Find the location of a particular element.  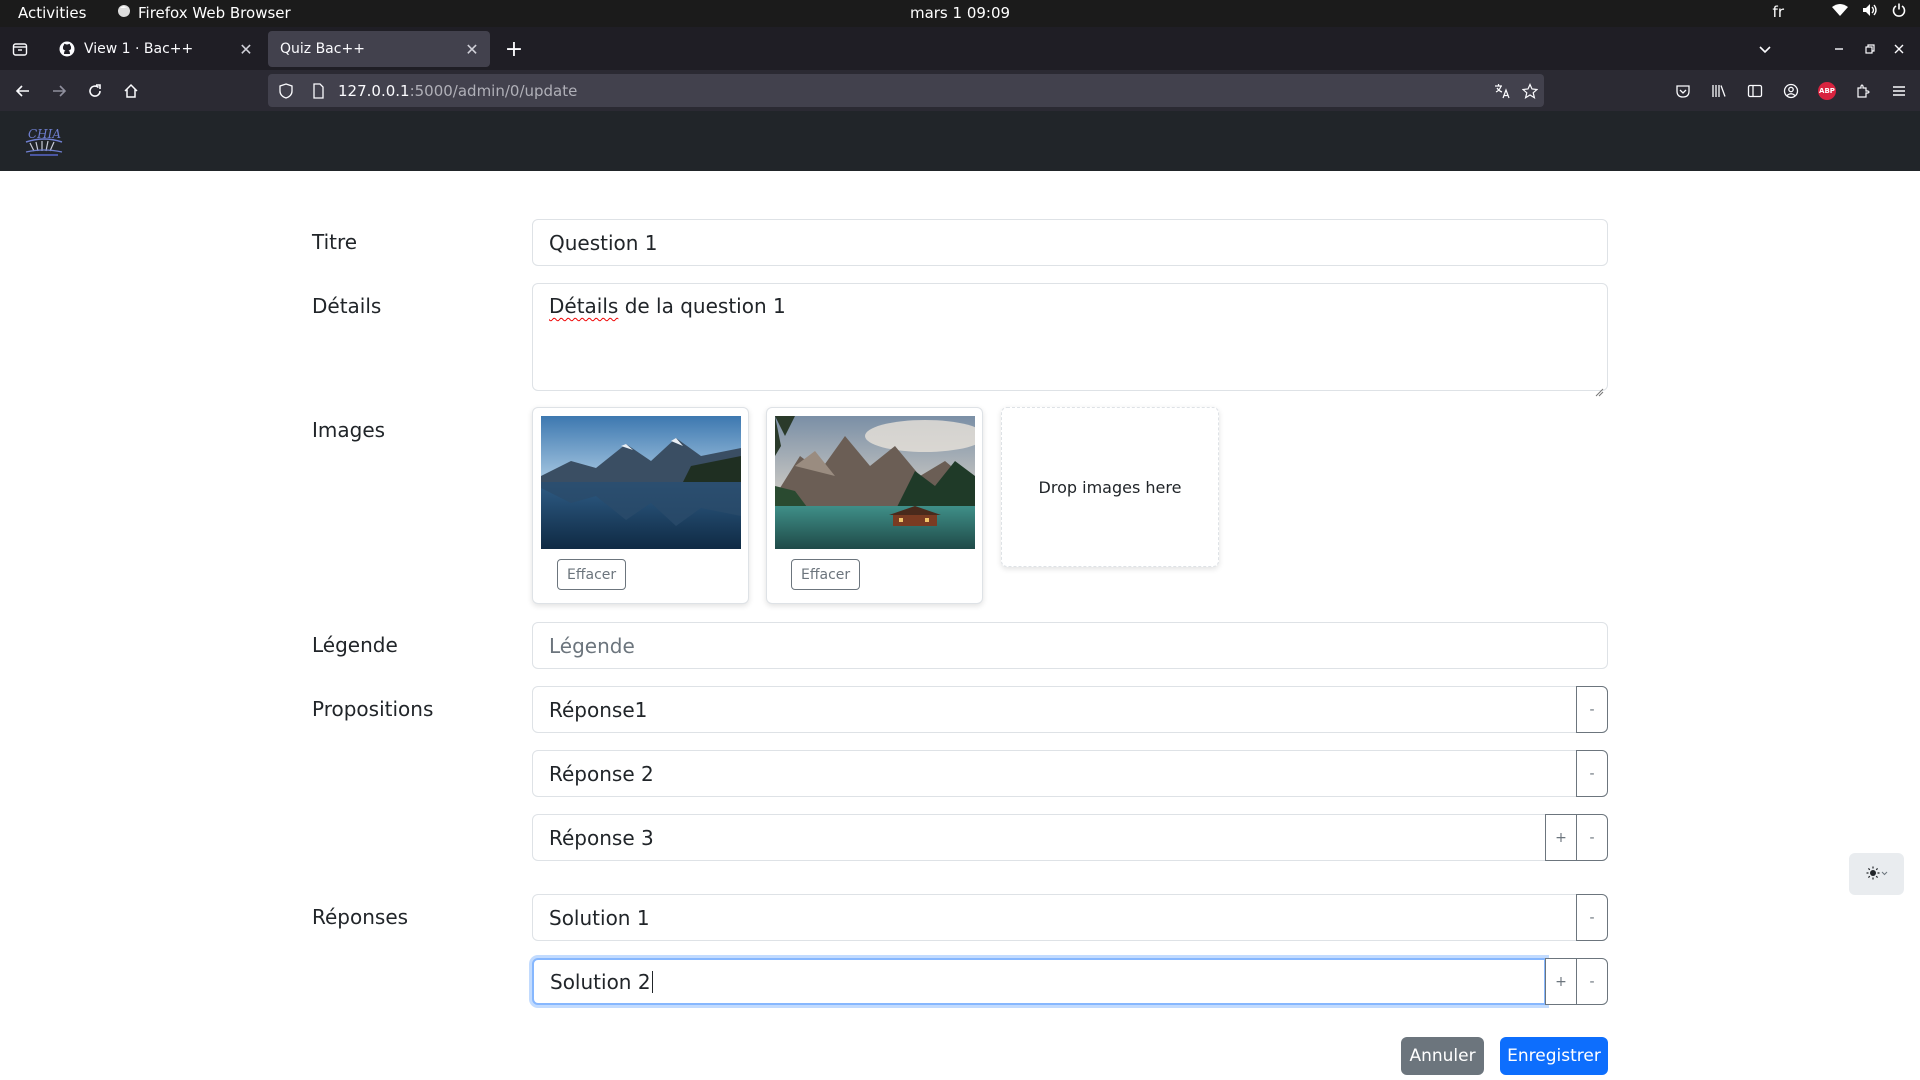

titre-value: Question 1 is located at coordinates (603, 242).